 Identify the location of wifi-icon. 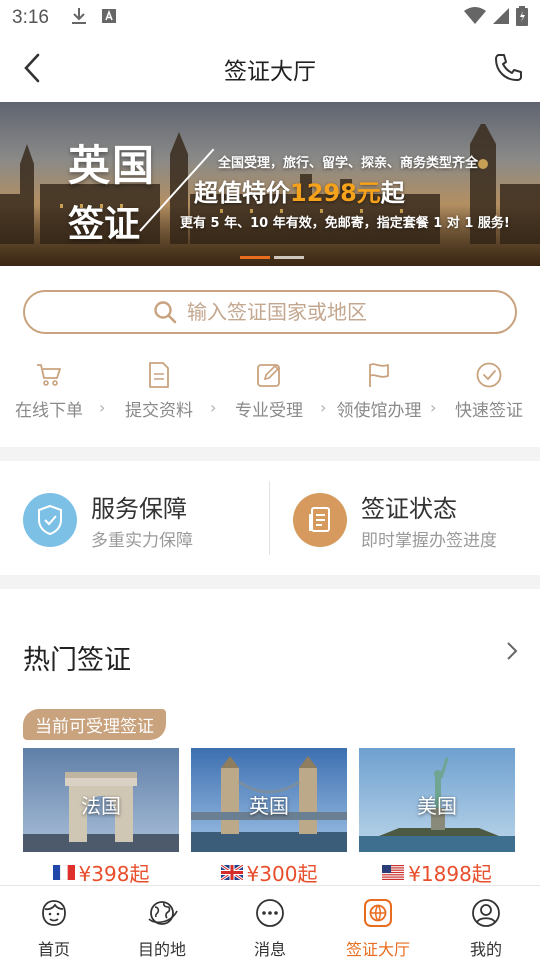
(475, 18).